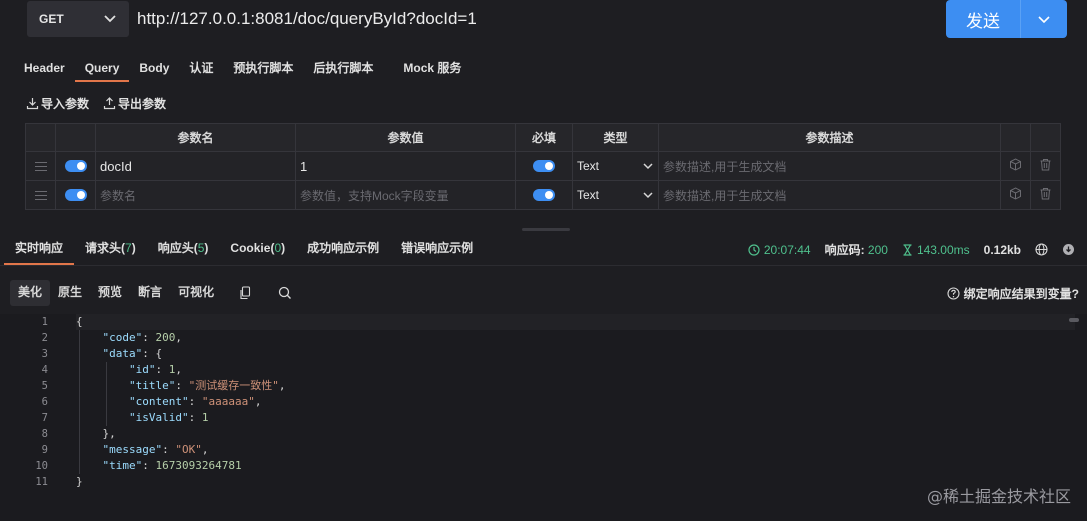 Image resolution: width=1087 pixels, height=521 pixels. I want to click on tab-pre-script: 预执行脚本, so click(263, 70).